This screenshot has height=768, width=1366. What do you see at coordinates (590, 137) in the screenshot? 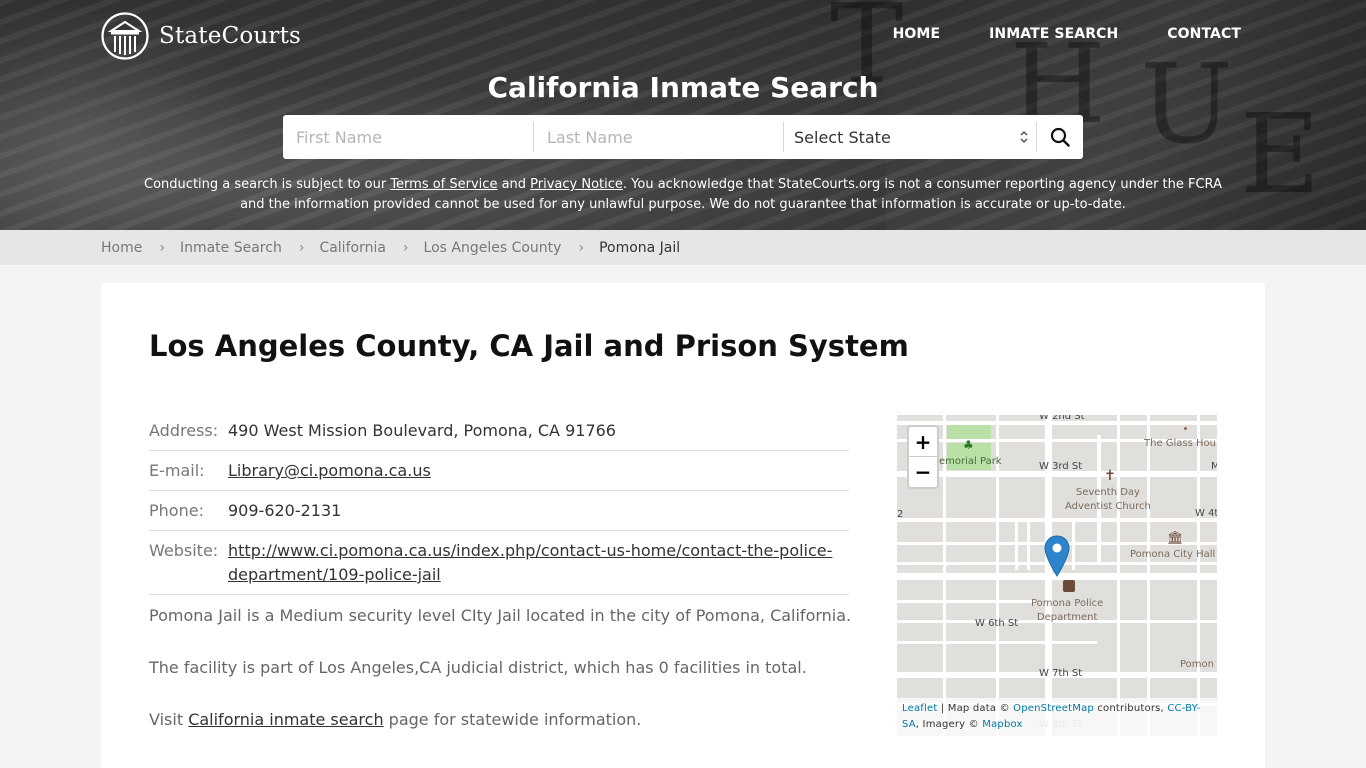
I see `last-name-placeholder: Last Name` at bounding box center [590, 137].